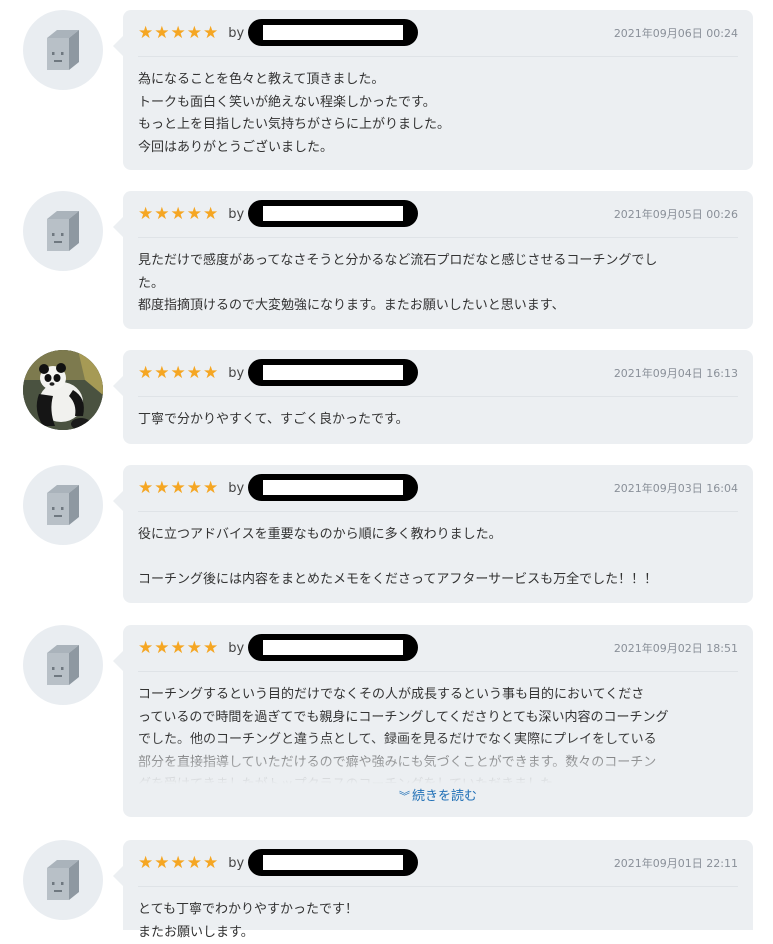 This screenshot has height=944, width=773. What do you see at coordinates (273, 419) in the screenshot?
I see `review-text: 丁寧で分かりやすくて、すごく良かったです。` at bounding box center [273, 419].